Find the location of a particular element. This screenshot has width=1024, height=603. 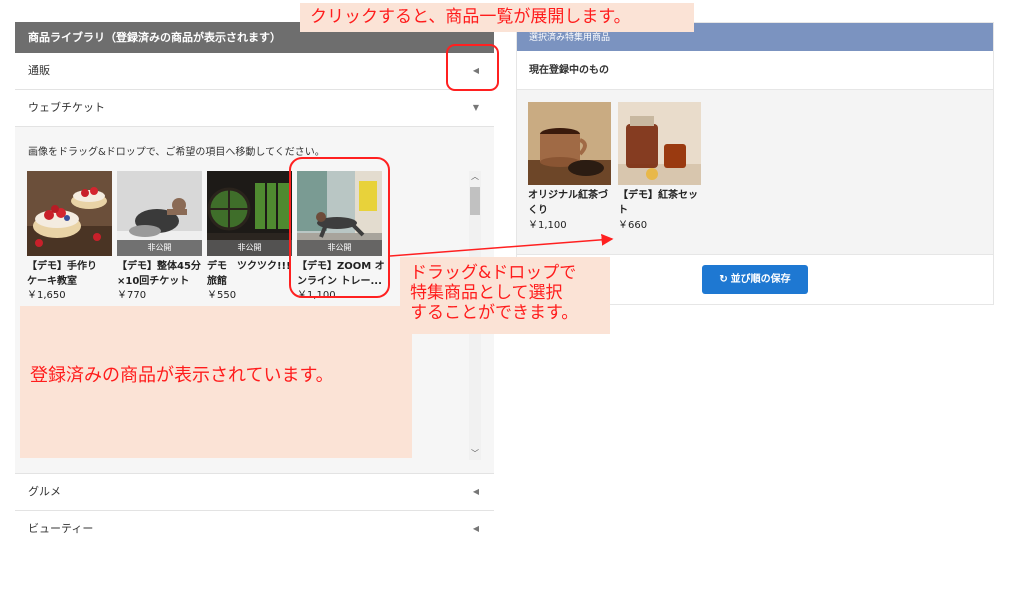

callout-dragdrop-note: ドラッグ&ドロップで 特集商品として選択 することができます。 is located at coordinates (505, 295).